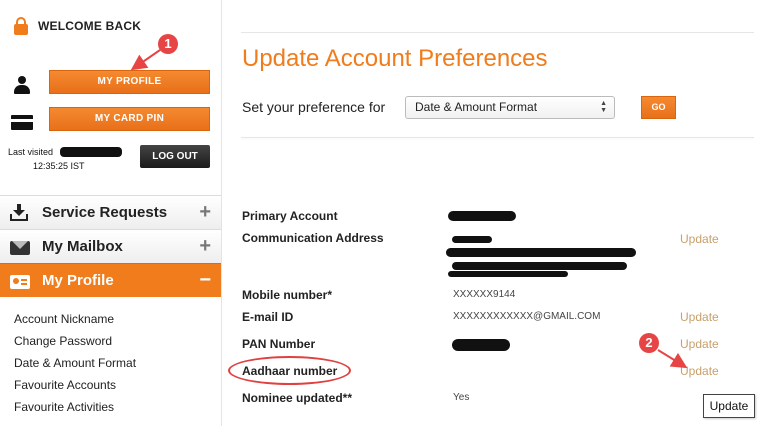  What do you see at coordinates (672, 359) in the screenshot?
I see `arrow-to-aadhaar-update` at bounding box center [672, 359].